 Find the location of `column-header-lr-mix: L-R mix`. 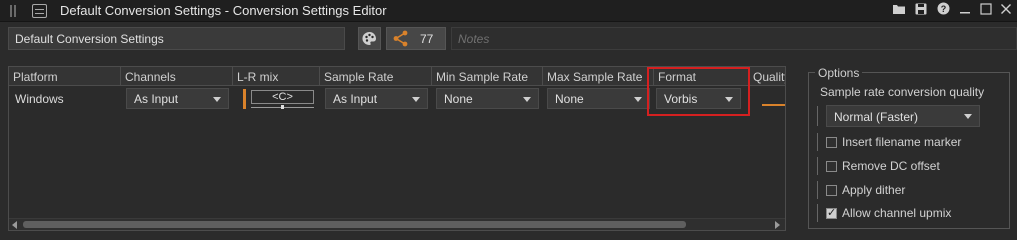

column-header-lr-mix: L-R mix is located at coordinates (276, 76).